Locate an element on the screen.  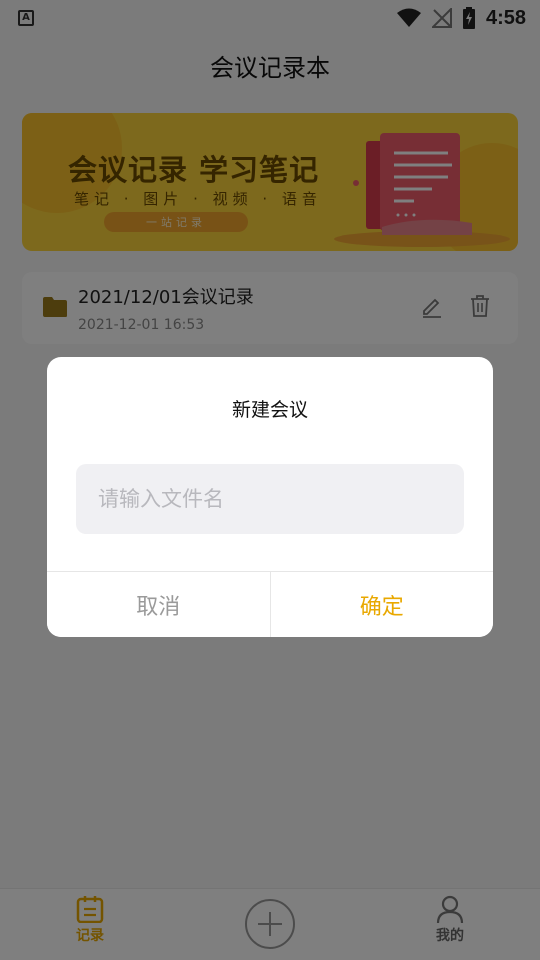
dialog-actions: 取消 确定 is located at coordinates (270, 604).